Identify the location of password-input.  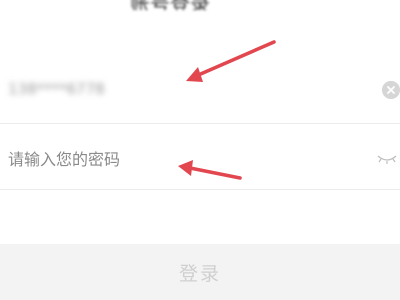
(178, 159).